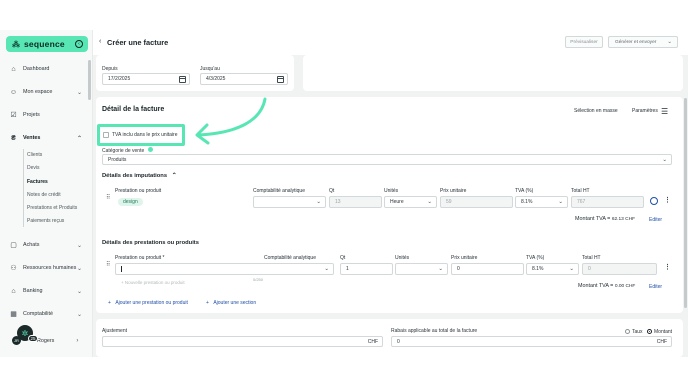 The width and height of the screenshot is (688, 387). Describe the element at coordinates (627, 331) in the screenshot. I see `rate-radio` at that location.